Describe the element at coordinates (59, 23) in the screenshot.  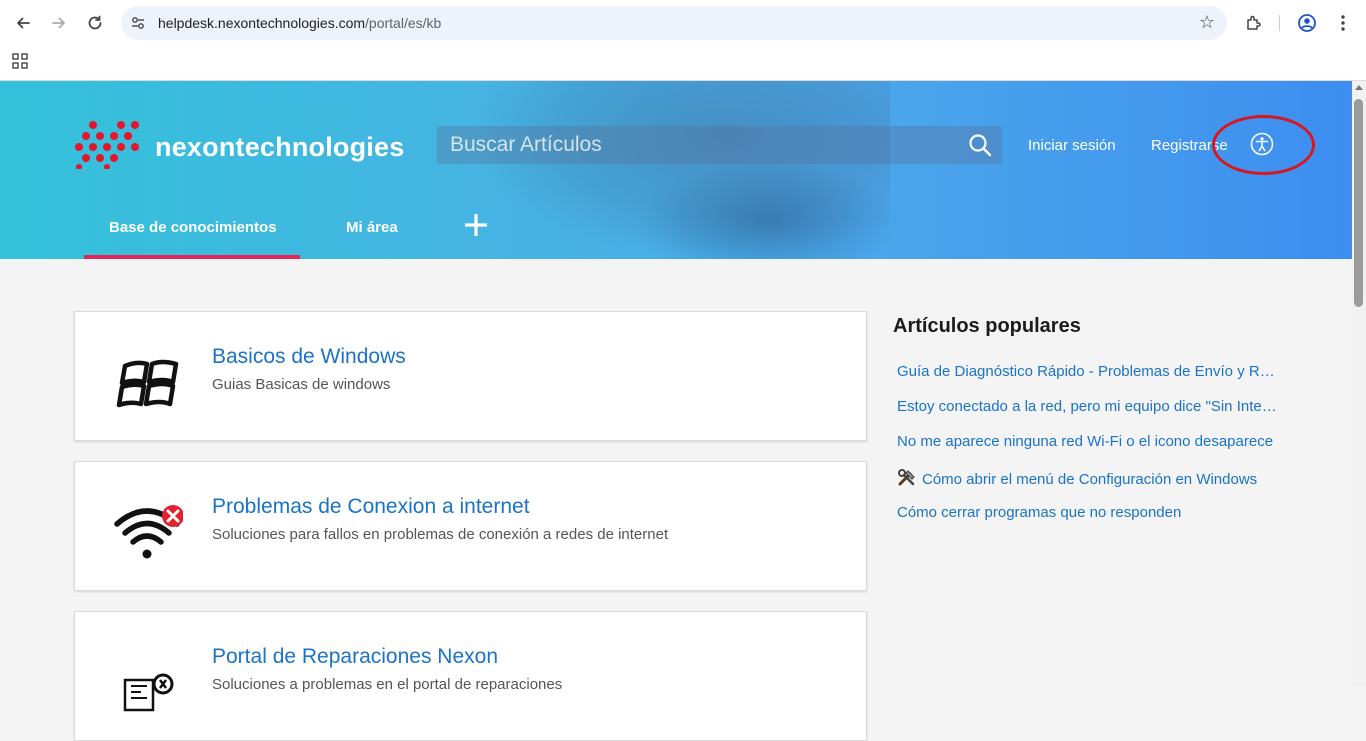
I see `forward-arrow-icon` at that location.